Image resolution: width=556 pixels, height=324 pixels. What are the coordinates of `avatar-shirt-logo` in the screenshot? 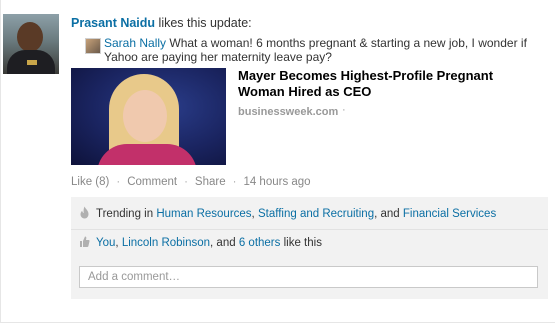 It's located at (32, 62).